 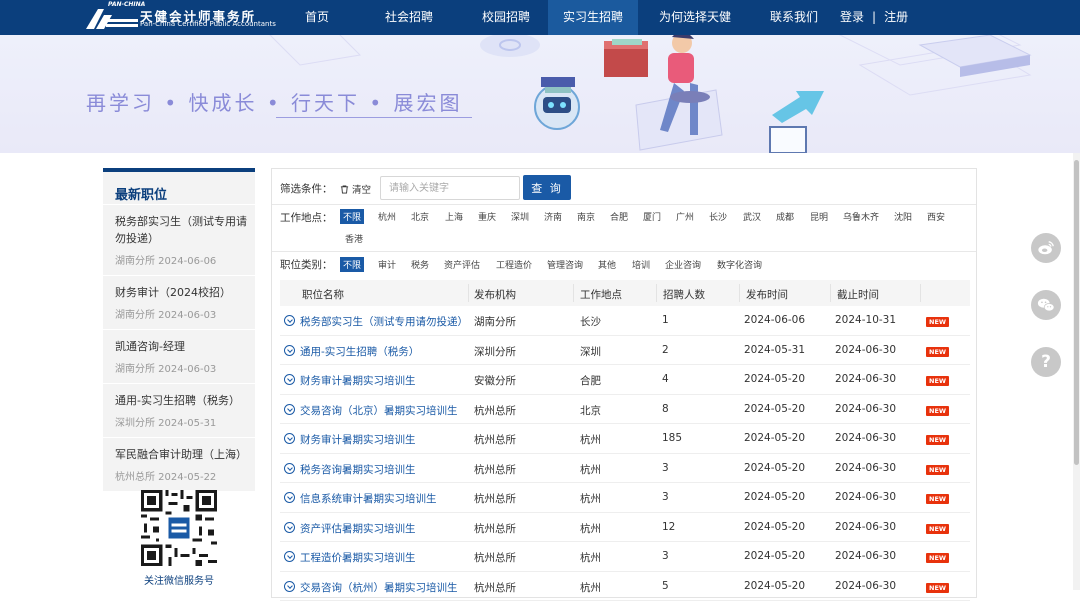 I want to click on col-separator, so click(x=739, y=293).